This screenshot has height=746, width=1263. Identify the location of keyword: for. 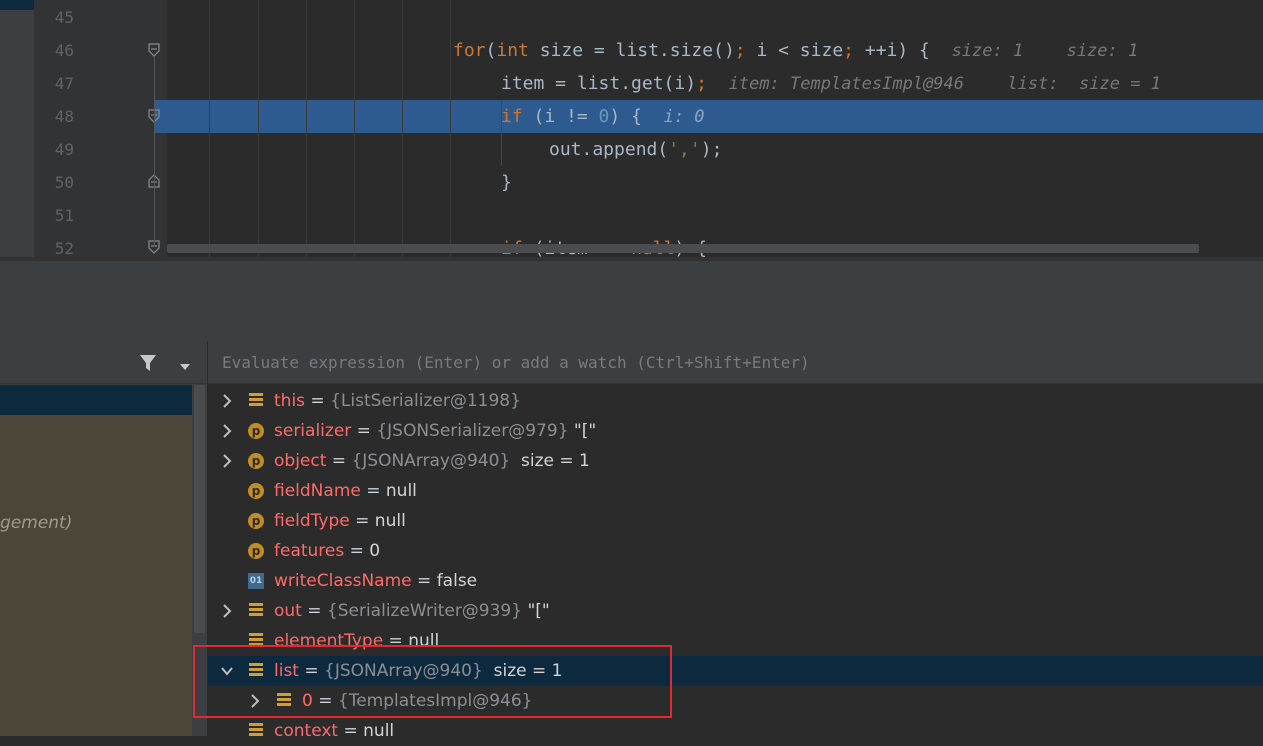
(469, 50).